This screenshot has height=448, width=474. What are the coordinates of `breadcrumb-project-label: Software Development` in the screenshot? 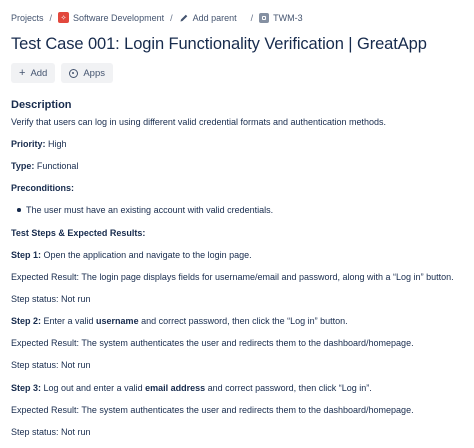 It's located at (119, 17).